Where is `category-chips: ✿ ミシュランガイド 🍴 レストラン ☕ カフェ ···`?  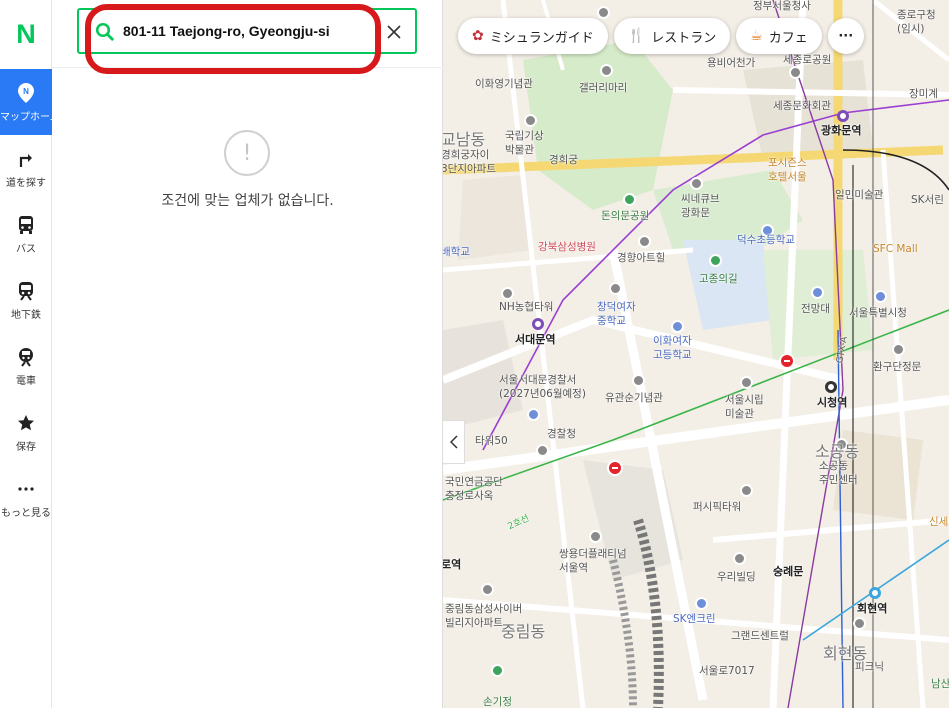 category-chips: ✿ ミシュランガイド 🍴 レストラン ☕ カフェ ··· is located at coordinates (661, 36).